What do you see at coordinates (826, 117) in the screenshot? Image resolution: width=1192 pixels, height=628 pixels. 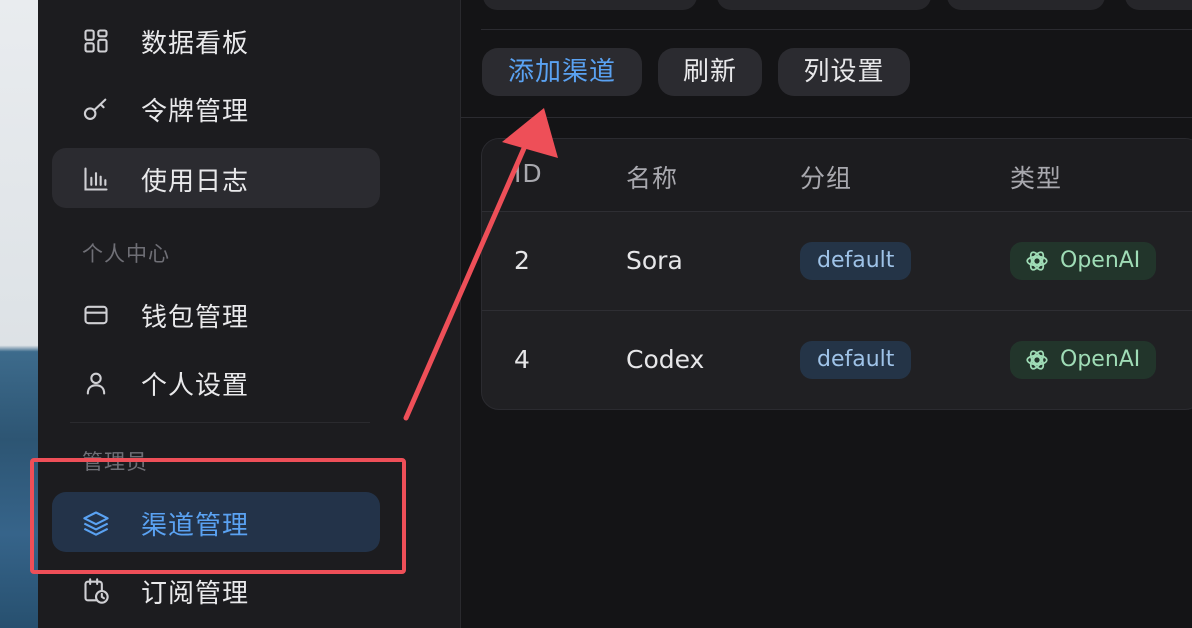 I see `toolbar-bottom-divider` at bounding box center [826, 117].